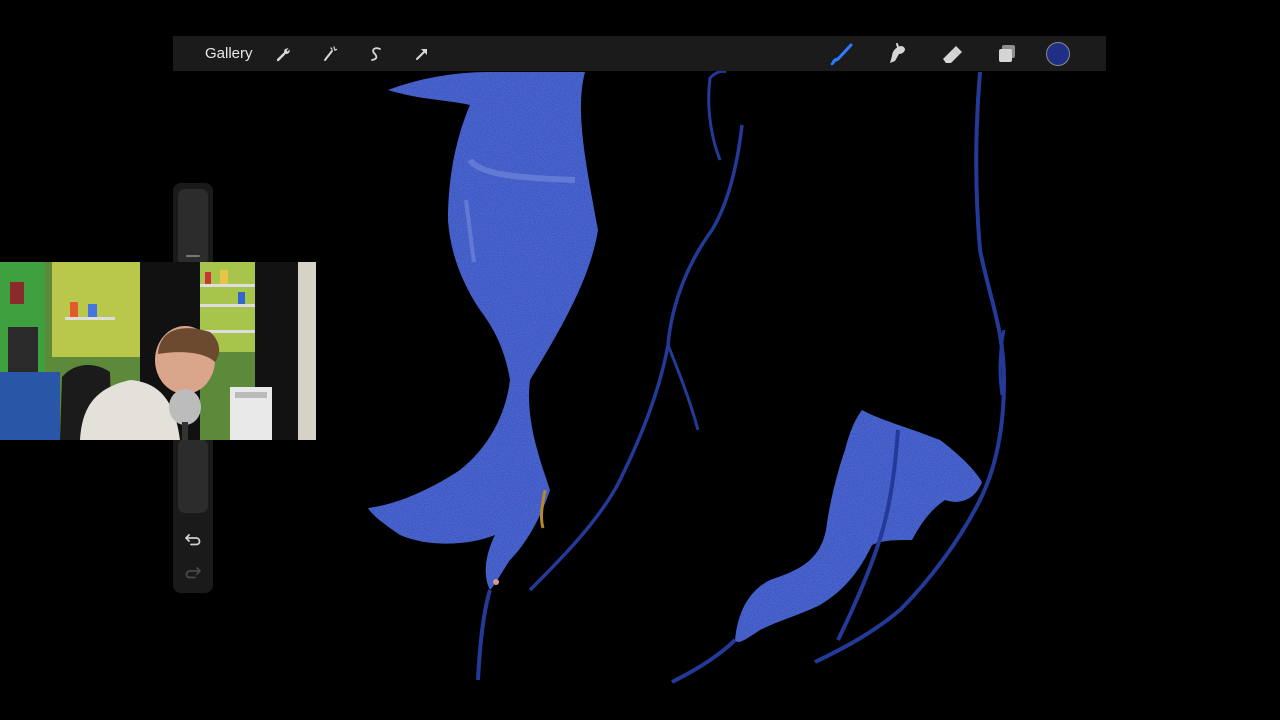 This screenshot has height=720, width=1280. I want to click on blue-paint-stroke-right, so click(858, 526).